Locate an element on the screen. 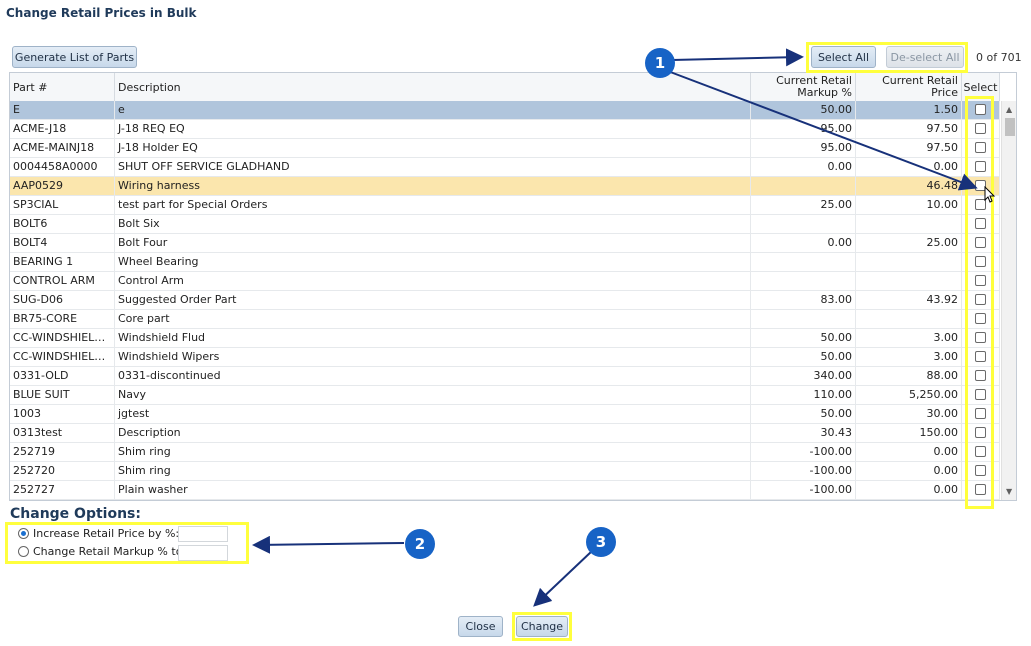 This screenshot has width=1031, height=646. table-row: ACME-J18 J-18 REQ EQ 95.00 97.50 is located at coordinates (505, 129).